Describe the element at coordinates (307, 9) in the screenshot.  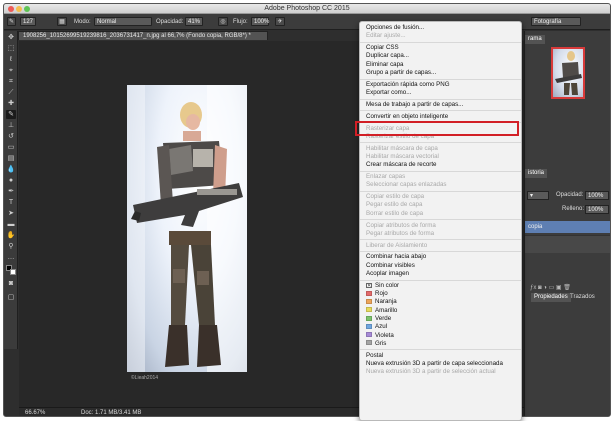
I see `title-bar: Adobe Photoshop CC 2015` at that location.